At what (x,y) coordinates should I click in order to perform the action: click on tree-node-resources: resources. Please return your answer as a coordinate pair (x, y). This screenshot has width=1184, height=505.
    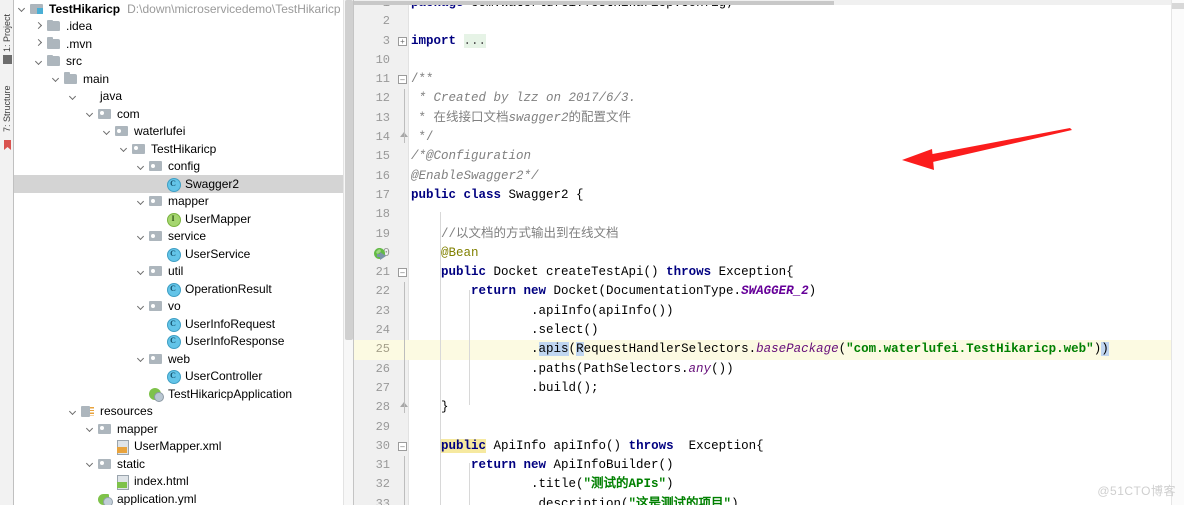
    Looking at the image, I should click on (183, 412).